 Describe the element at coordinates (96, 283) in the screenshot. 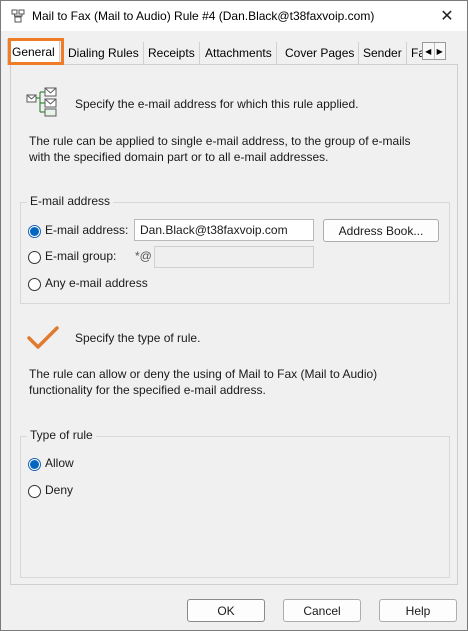

I see `any-email-option-label: Any e-mail address` at that location.